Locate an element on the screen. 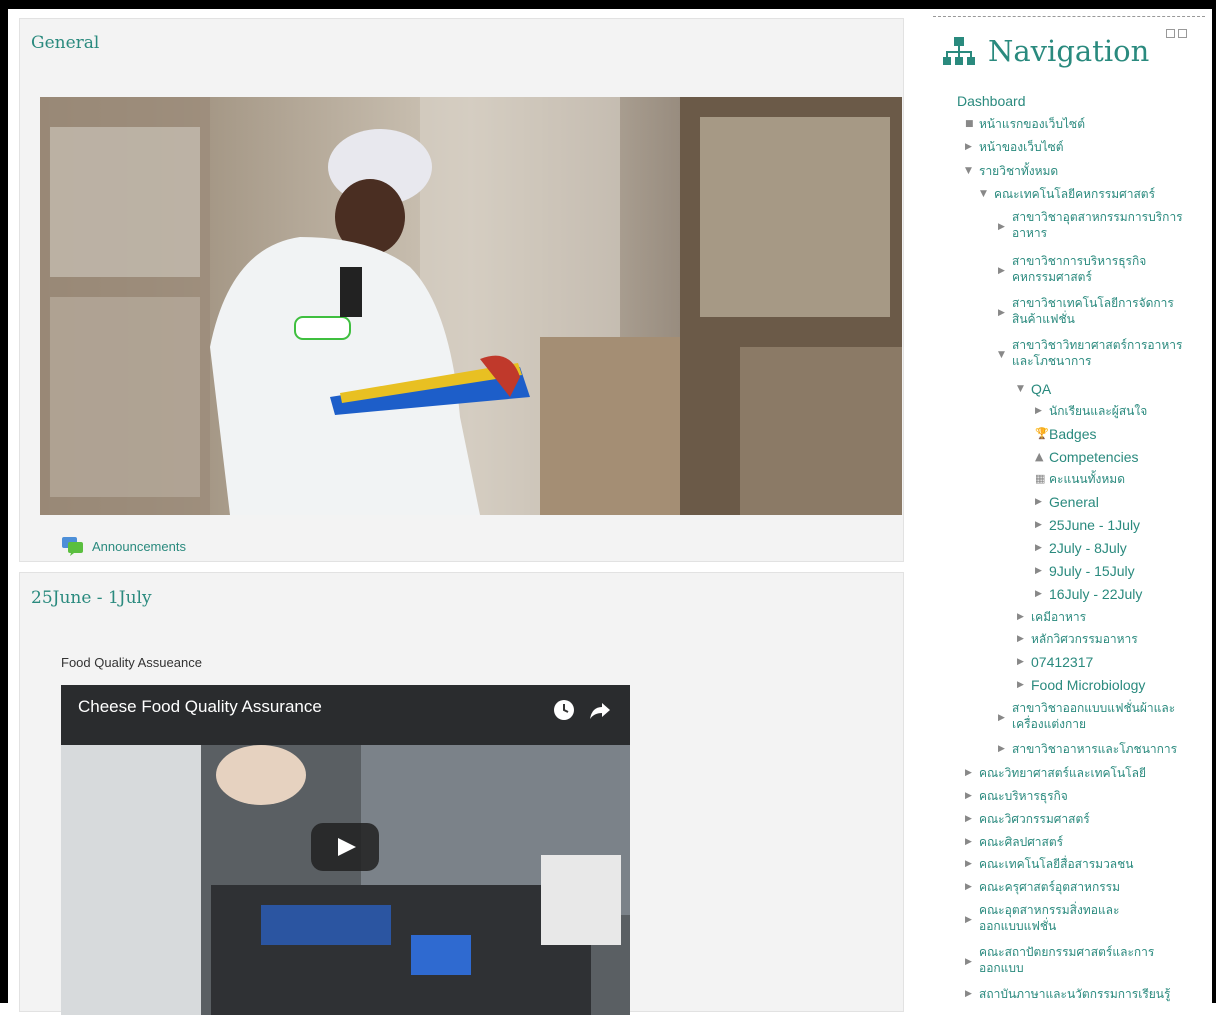  nav-item-label: รายวิชาทั้งหมด is located at coordinates (1018, 171).